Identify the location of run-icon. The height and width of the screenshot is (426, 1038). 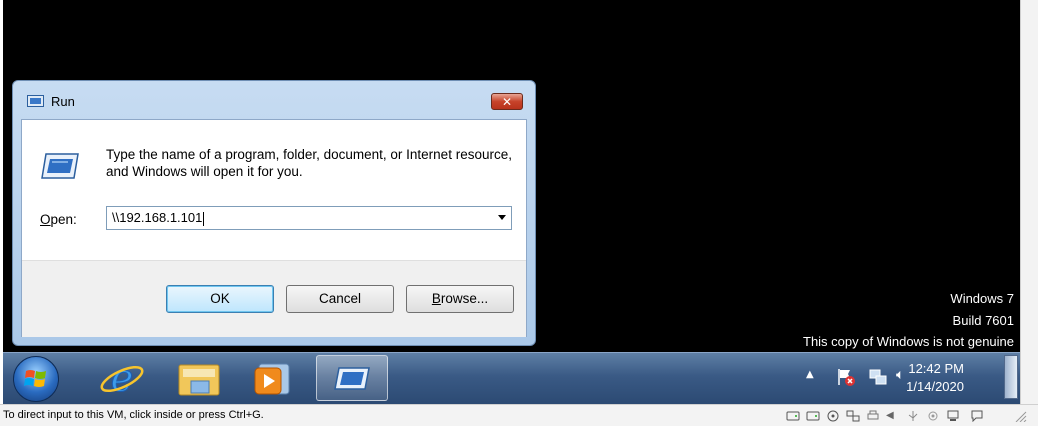
(35, 101).